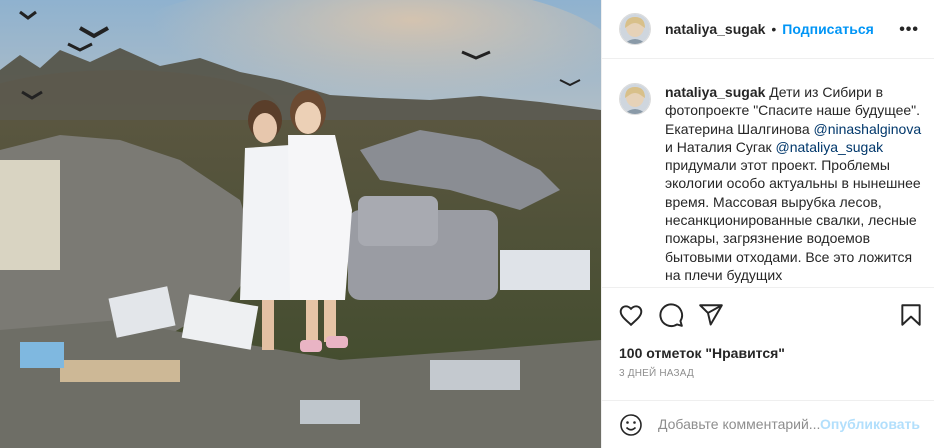 This screenshot has height=448, width=934. I want to click on likes-count: 100 отметок "Нравится", so click(702, 353).